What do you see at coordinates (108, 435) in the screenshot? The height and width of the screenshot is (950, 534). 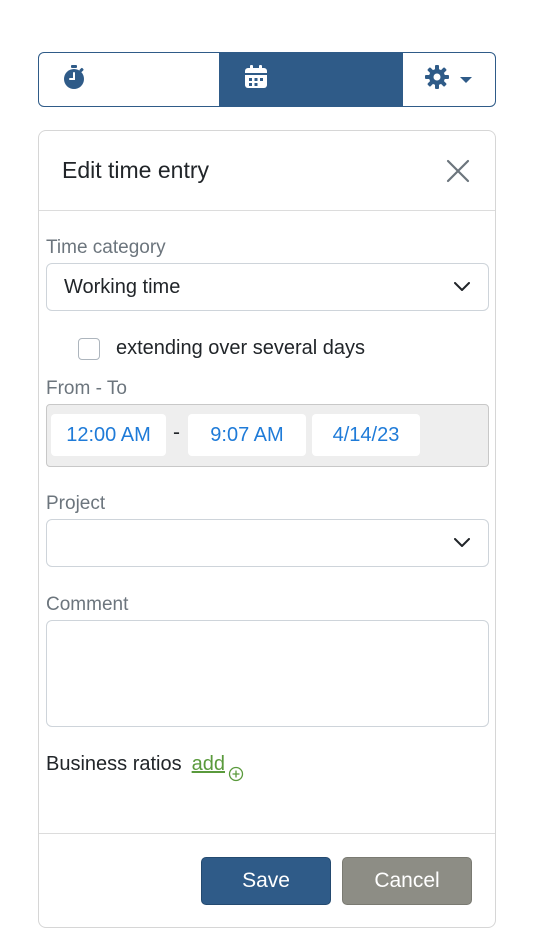 I see `start-time-picker: 12:00 AM` at bounding box center [108, 435].